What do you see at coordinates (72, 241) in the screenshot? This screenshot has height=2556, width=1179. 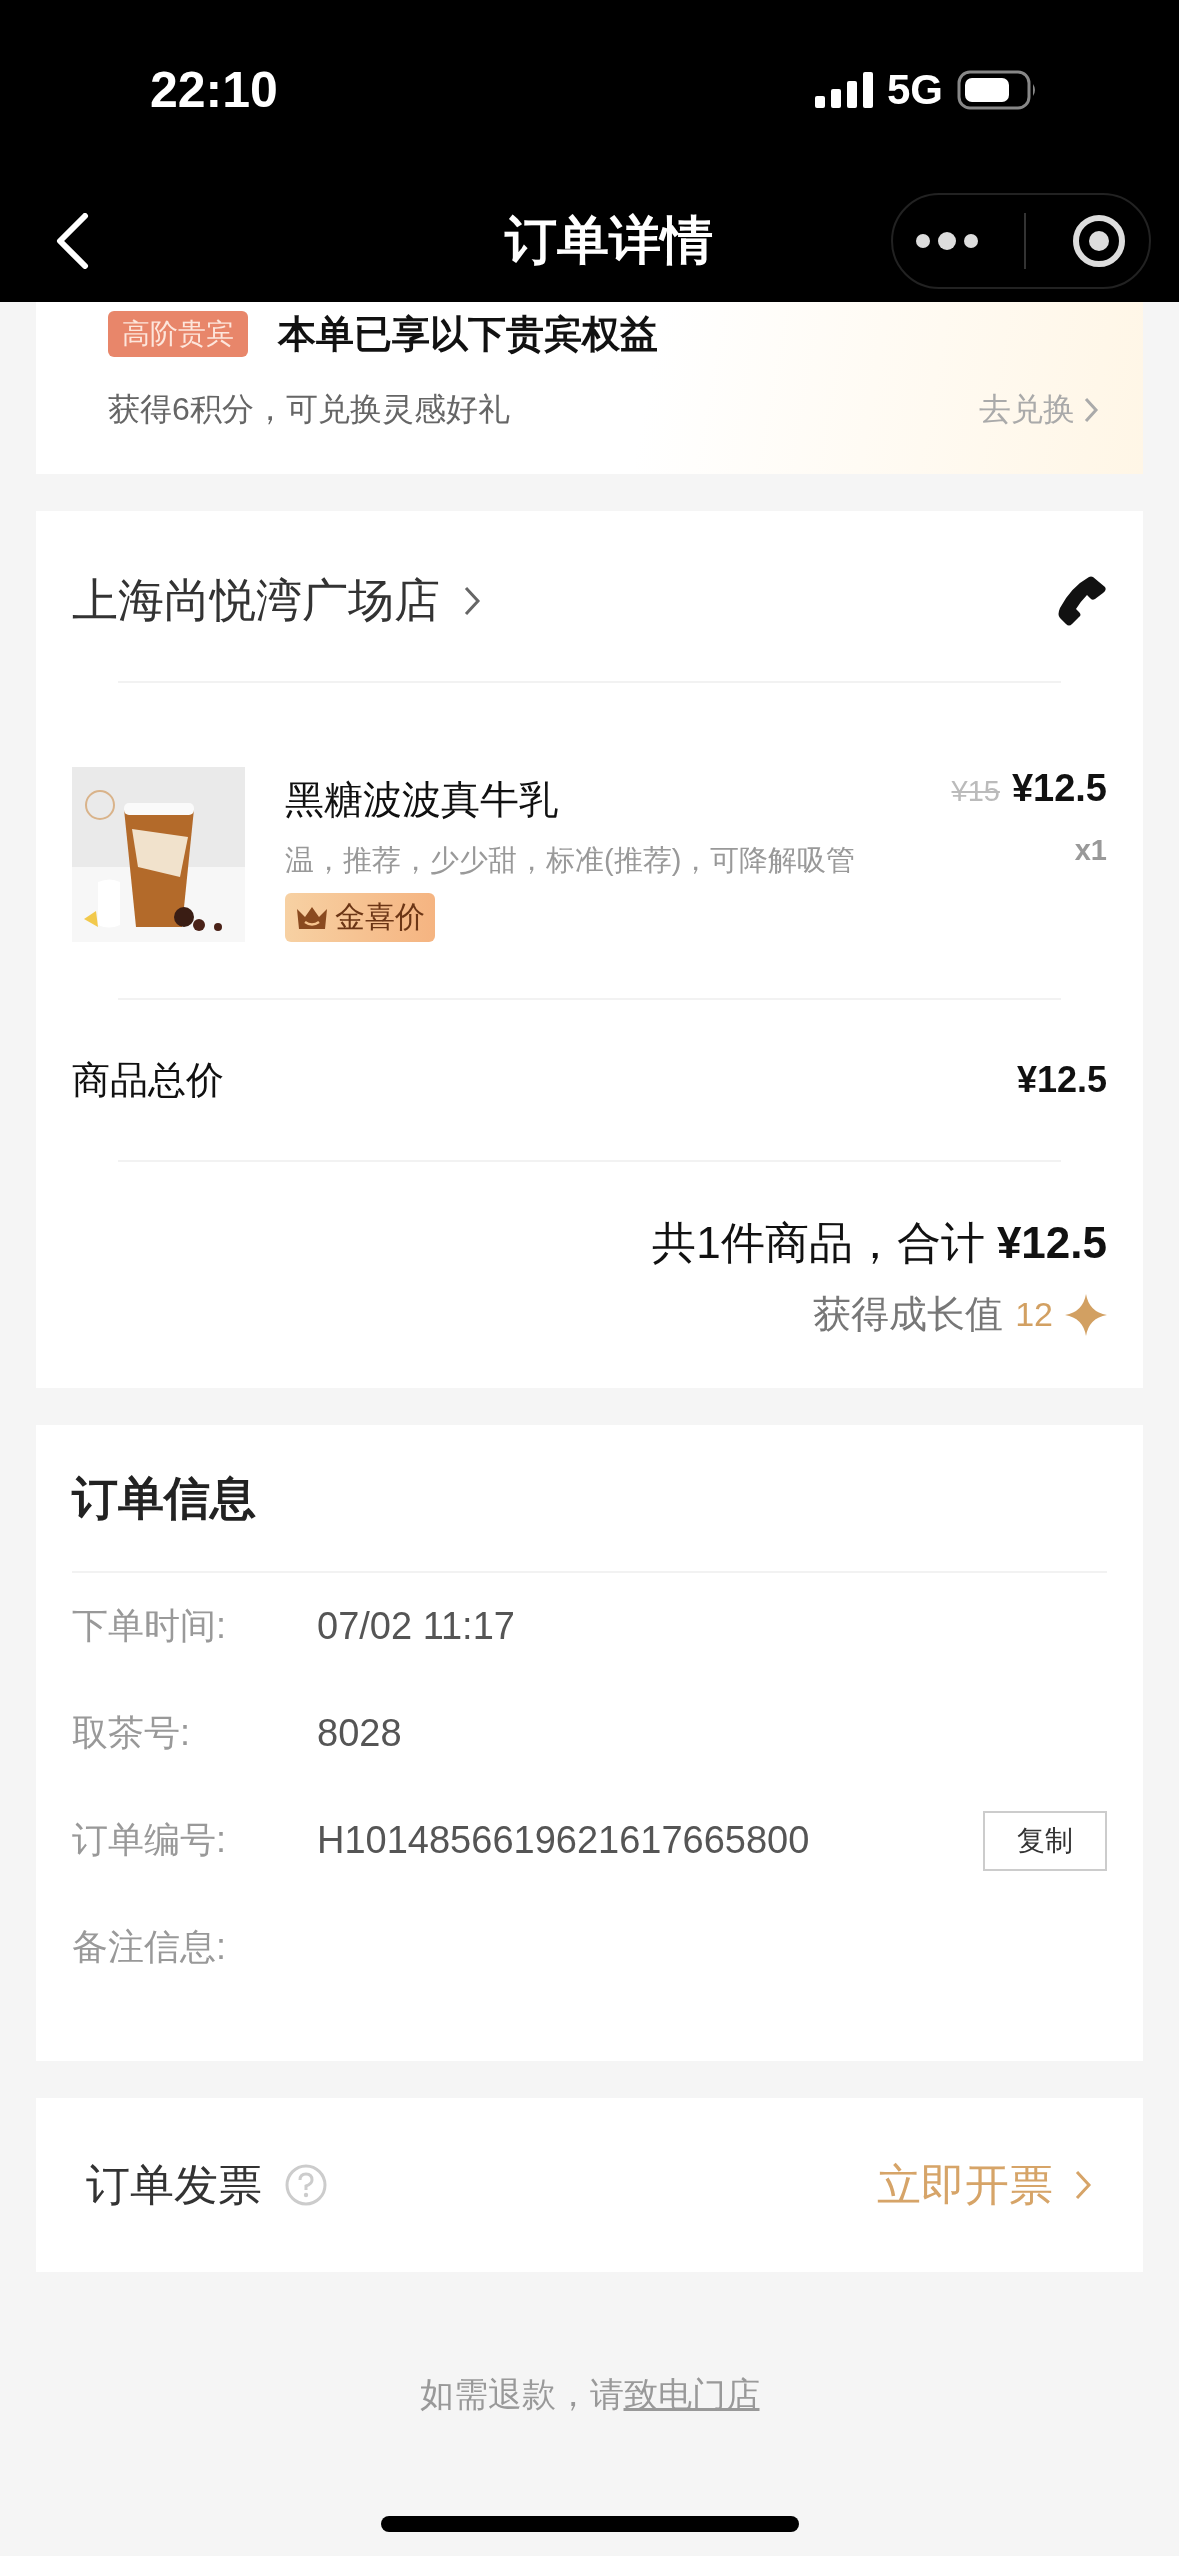 I see `back-icon` at bounding box center [72, 241].